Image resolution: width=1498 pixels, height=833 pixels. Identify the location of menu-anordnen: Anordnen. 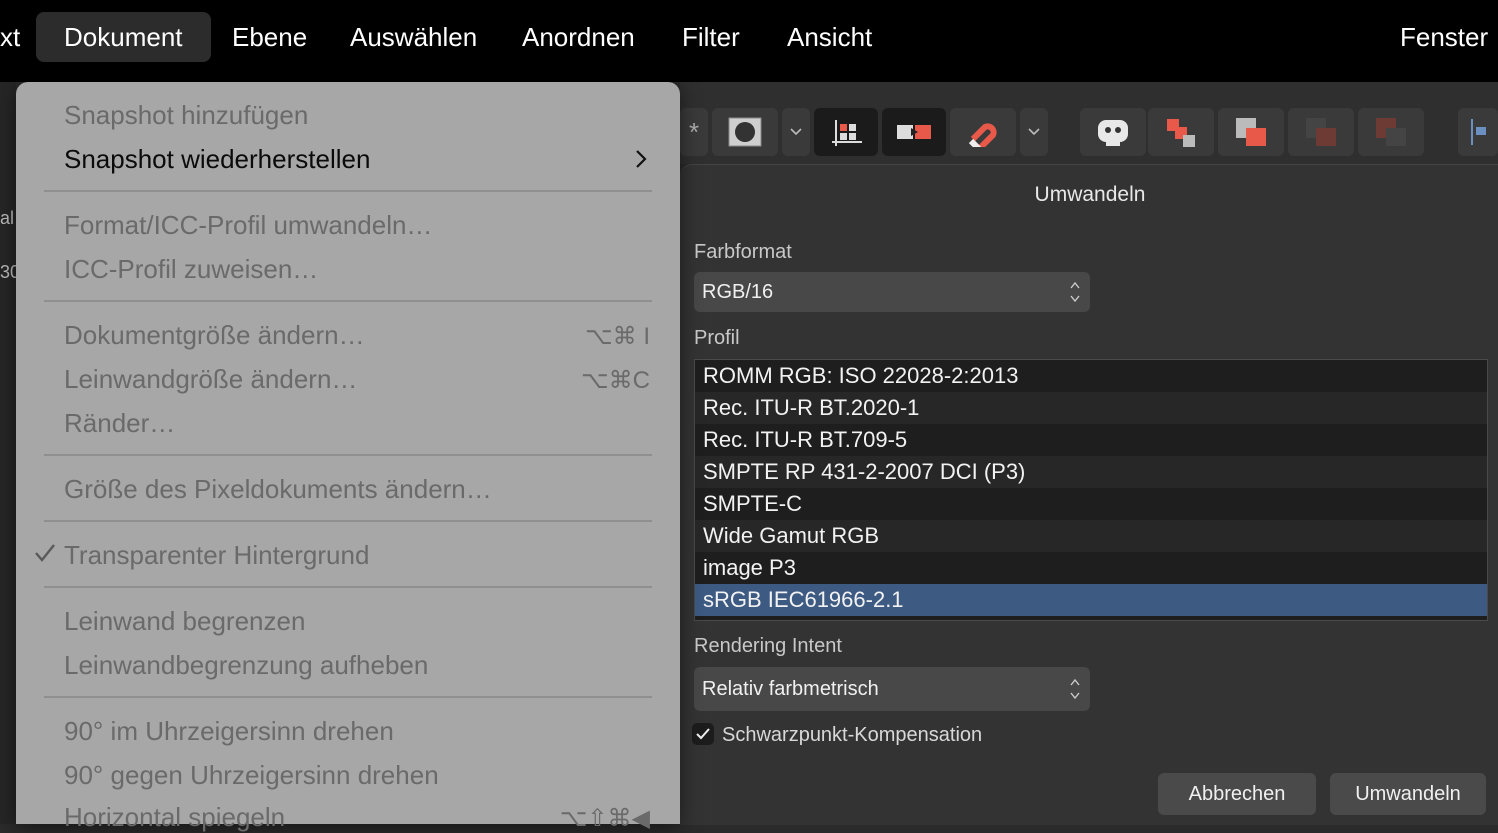
(578, 37).